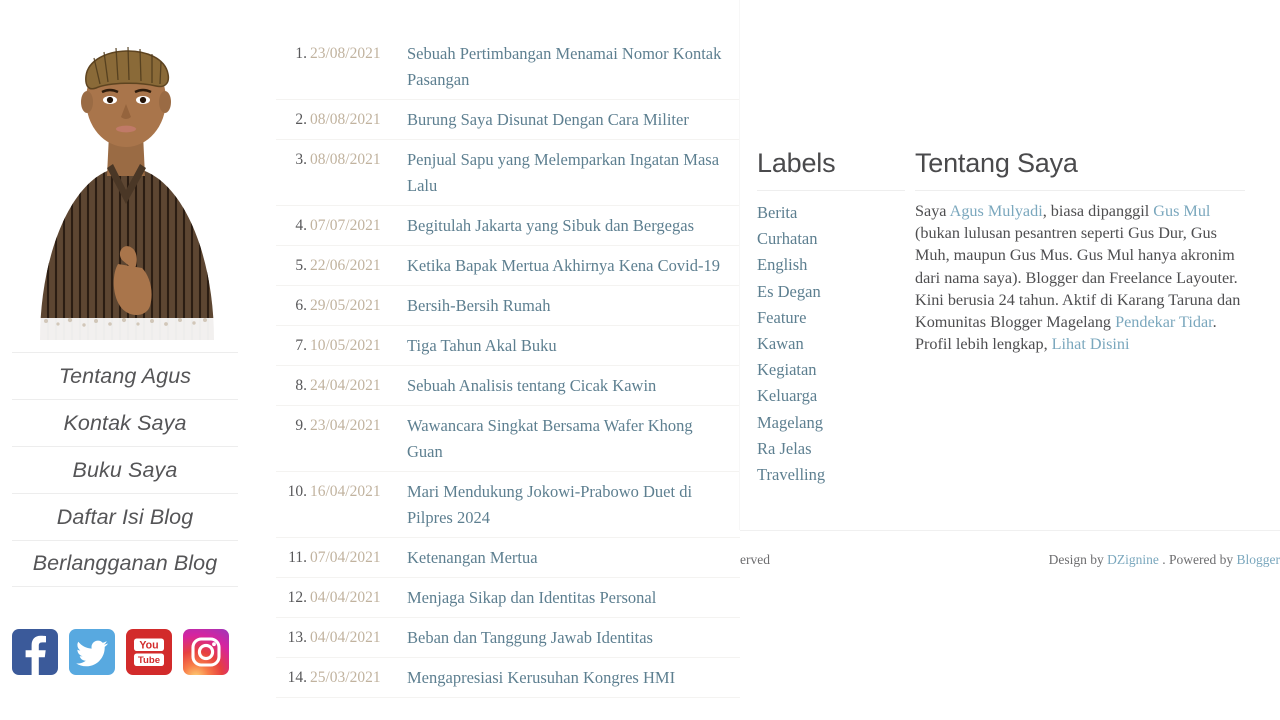 The width and height of the screenshot is (1280, 720). I want to click on about-text-1: Saya, so click(932, 211).